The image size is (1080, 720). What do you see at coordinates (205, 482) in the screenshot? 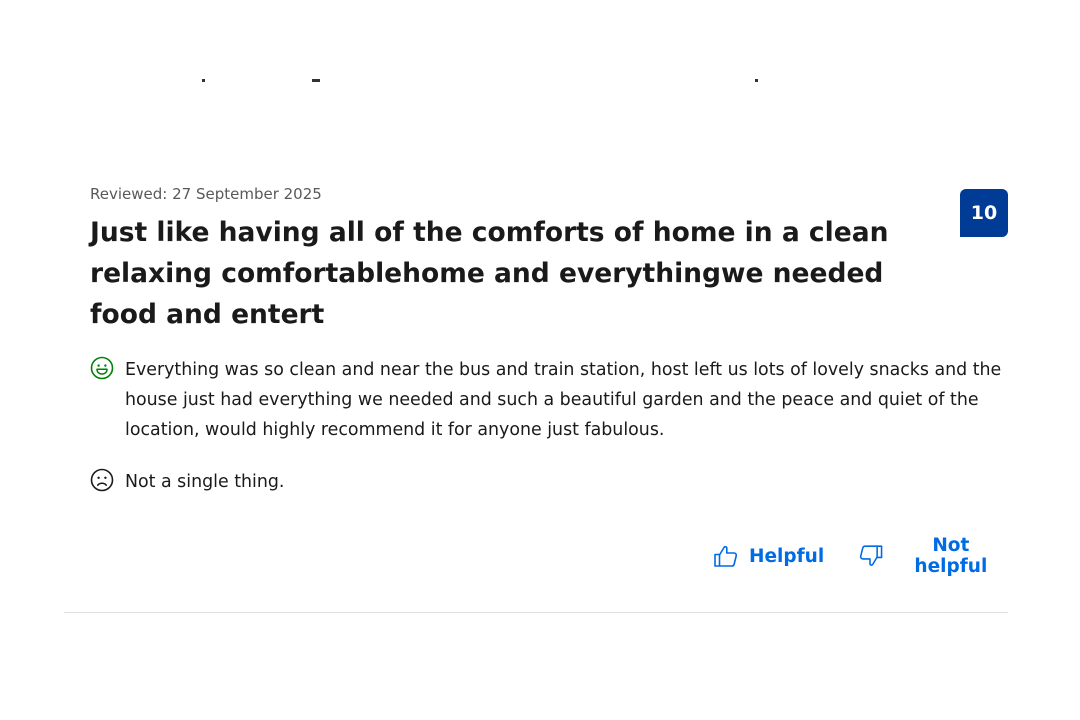
I see `negative-comment-text: Not a single thing.` at bounding box center [205, 482].